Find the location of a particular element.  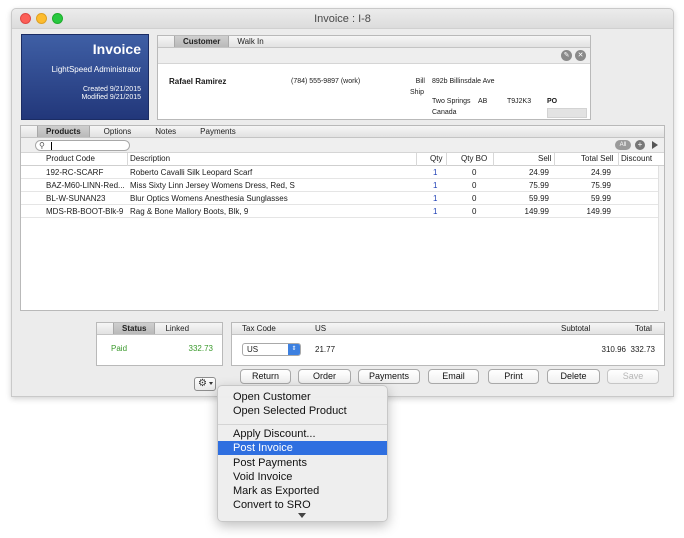

return-button: Return is located at coordinates (265, 376).